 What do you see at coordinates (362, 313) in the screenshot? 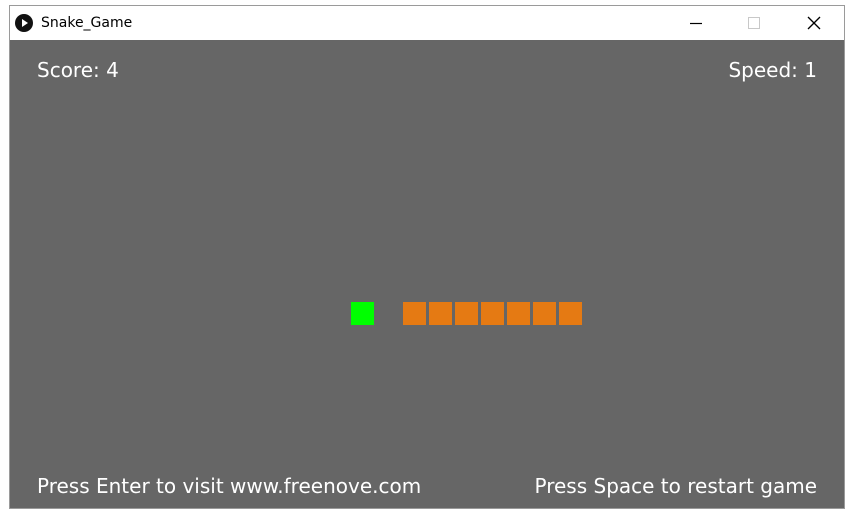
I see `food-pellet` at bounding box center [362, 313].